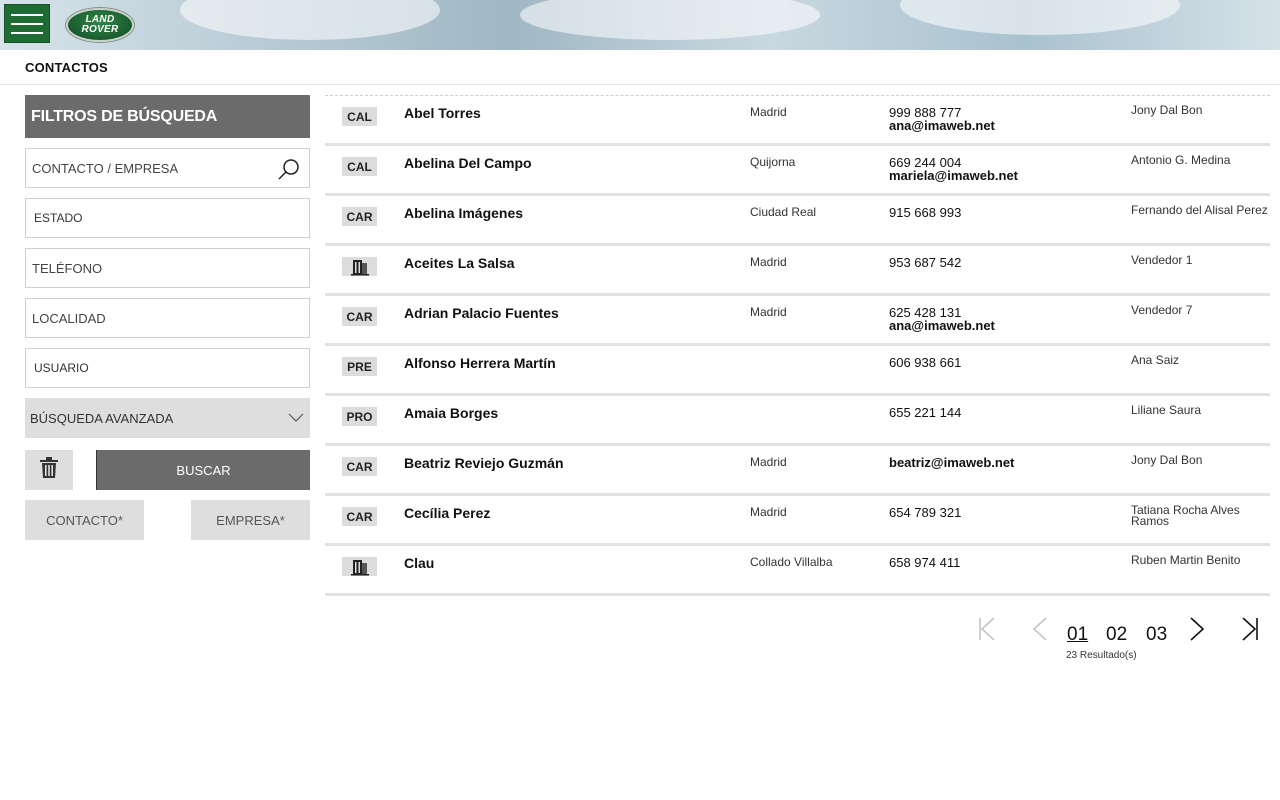  What do you see at coordinates (1155, 360) in the screenshot?
I see `assigned-user: Ana Saiz` at bounding box center [1155, 360].